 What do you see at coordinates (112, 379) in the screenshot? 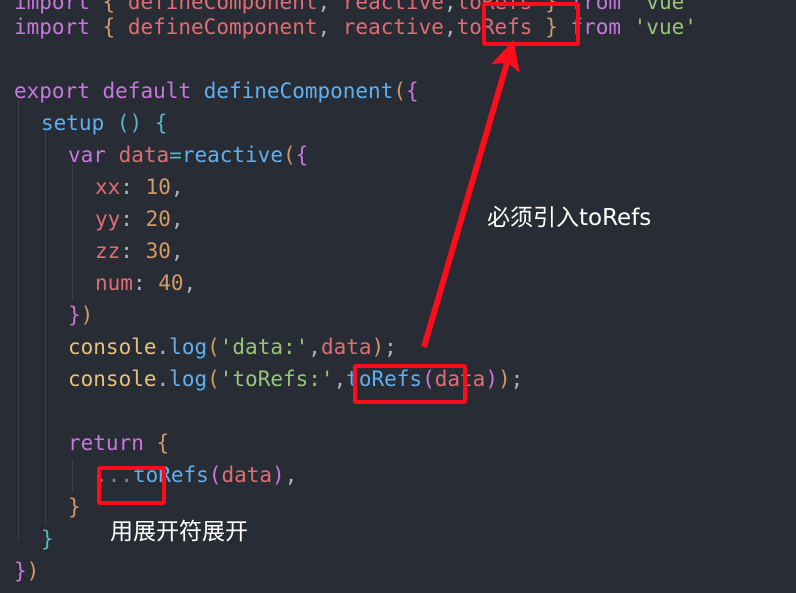
I see `token-console-2: console` at bounding box center [112, 379].